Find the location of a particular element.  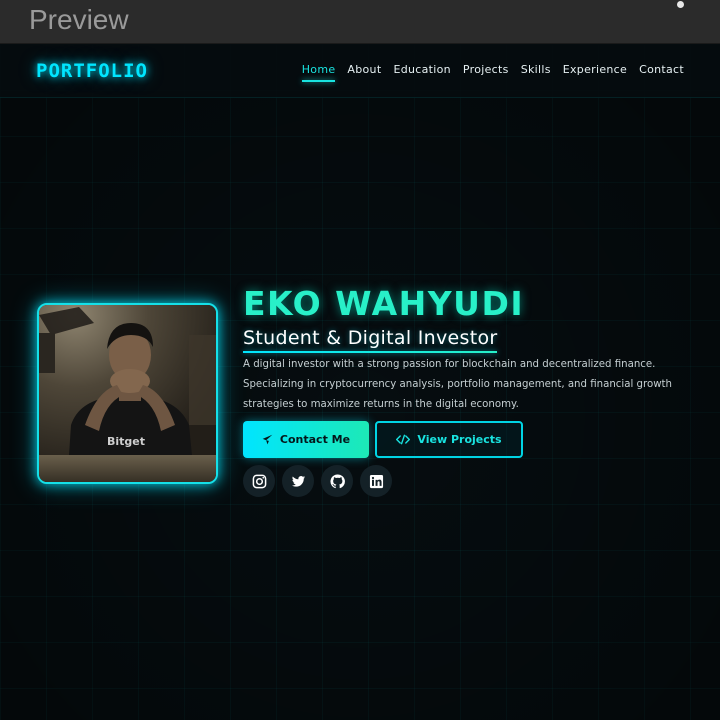

instagram-icon is located at coordinates (259, 481).